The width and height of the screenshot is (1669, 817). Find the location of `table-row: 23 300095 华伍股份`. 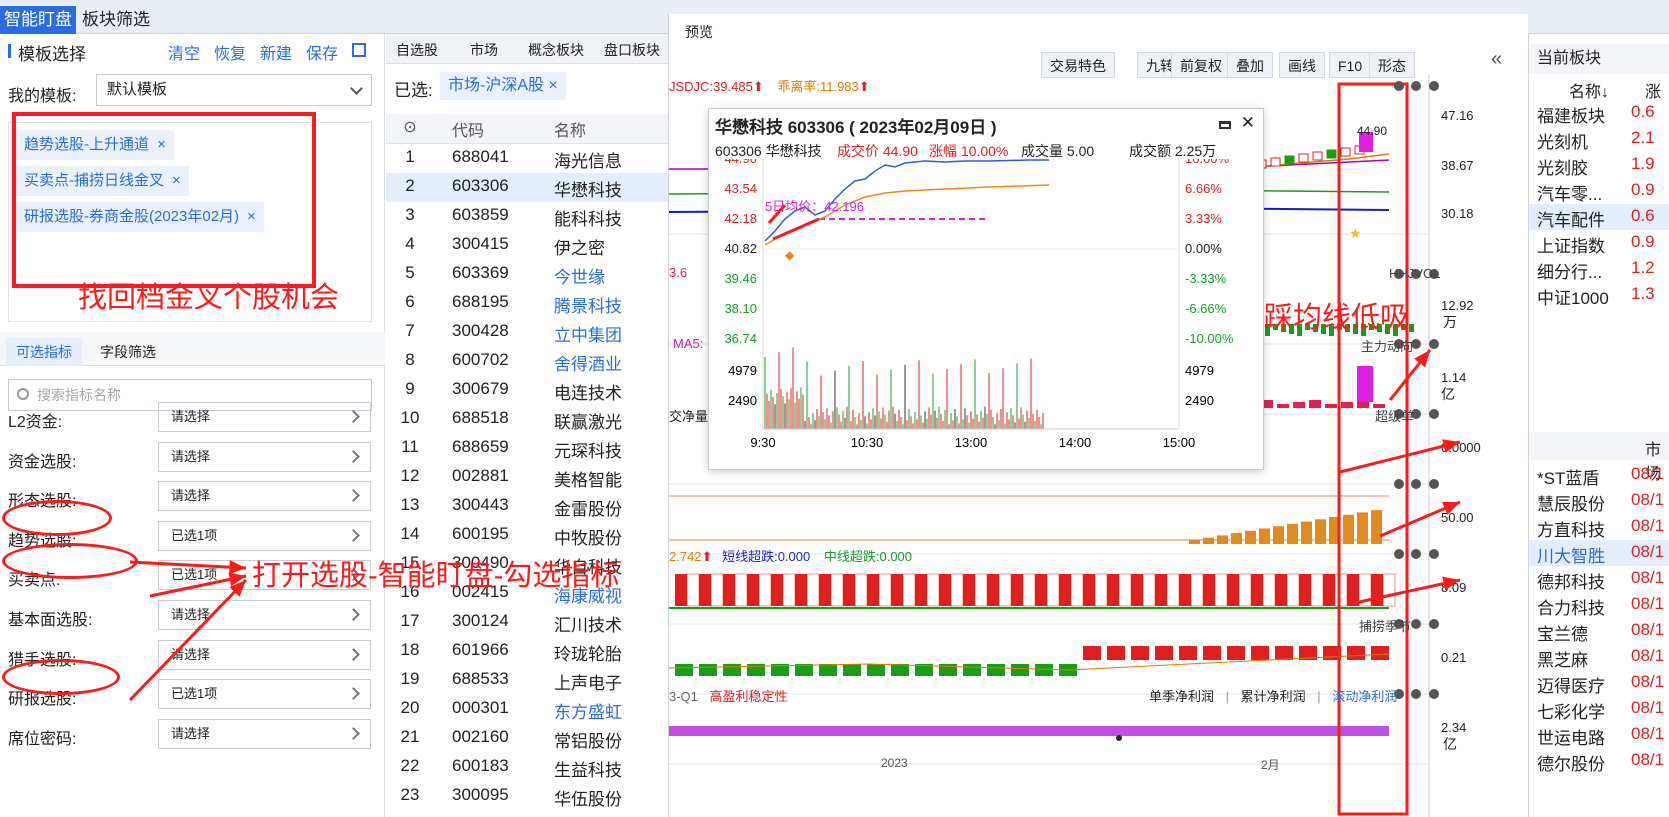

table-row: 23 300095 华伍股份 is located at coordinates (527, 796).